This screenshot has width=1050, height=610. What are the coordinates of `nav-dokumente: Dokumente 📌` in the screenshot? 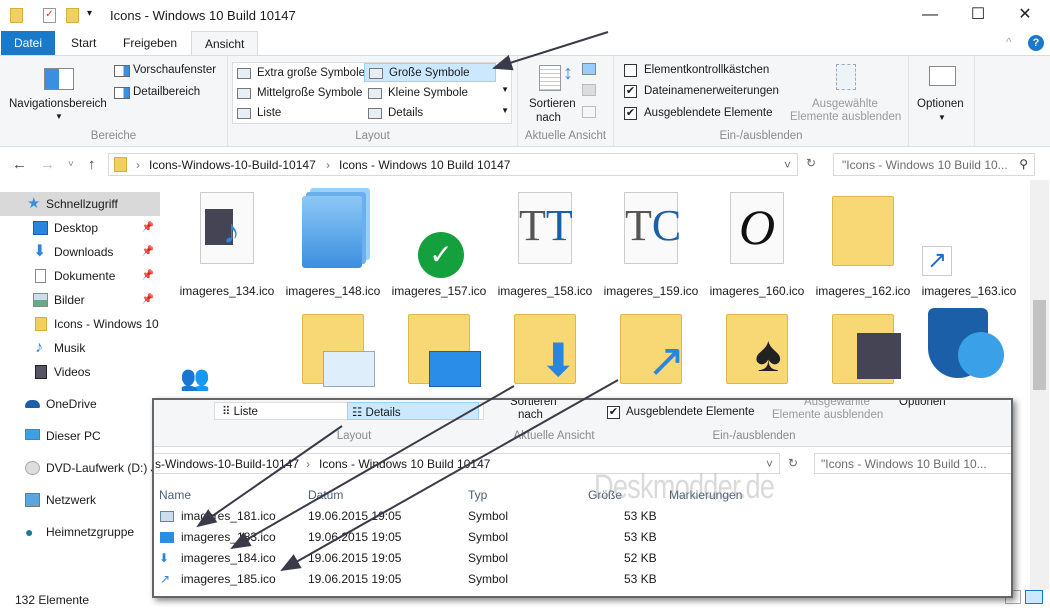 It's located at (80, 276).